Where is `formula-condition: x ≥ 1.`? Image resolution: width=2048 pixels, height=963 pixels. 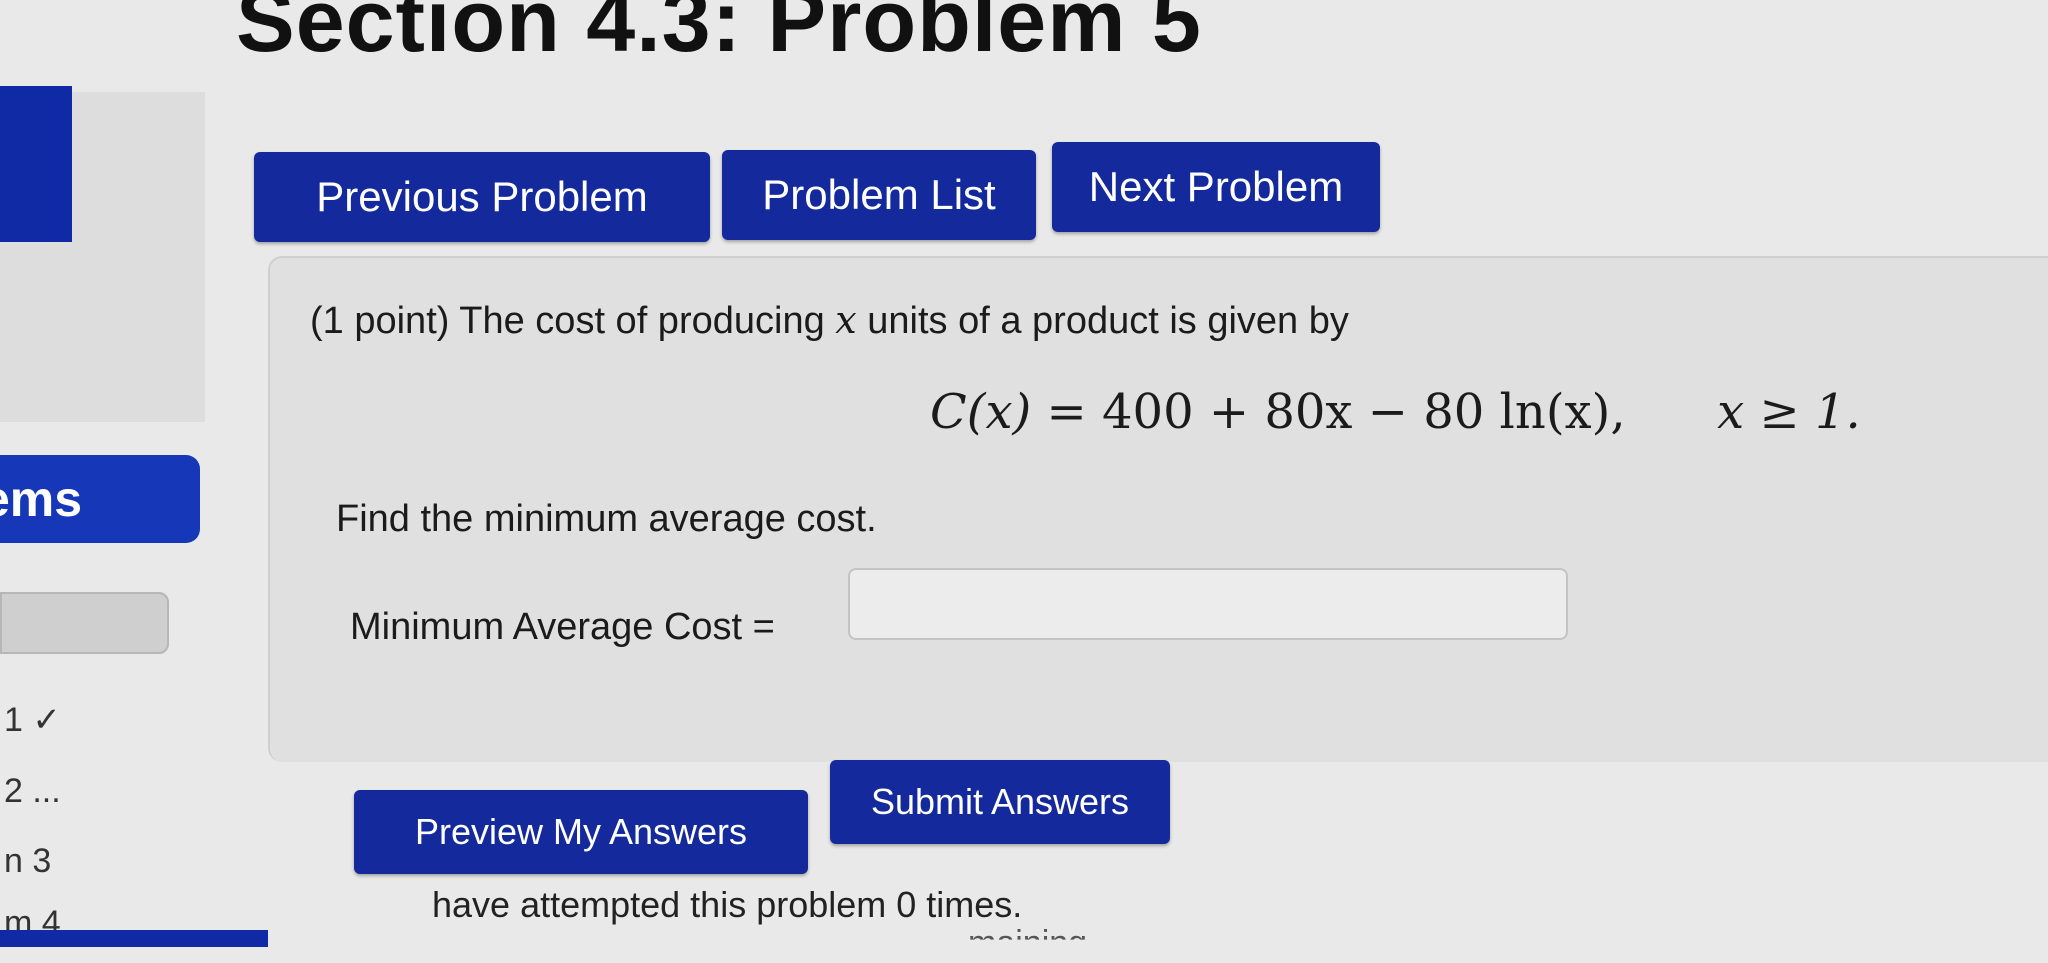
formula-condition: x ≥ 1. is located at coordinates (1789, 412).